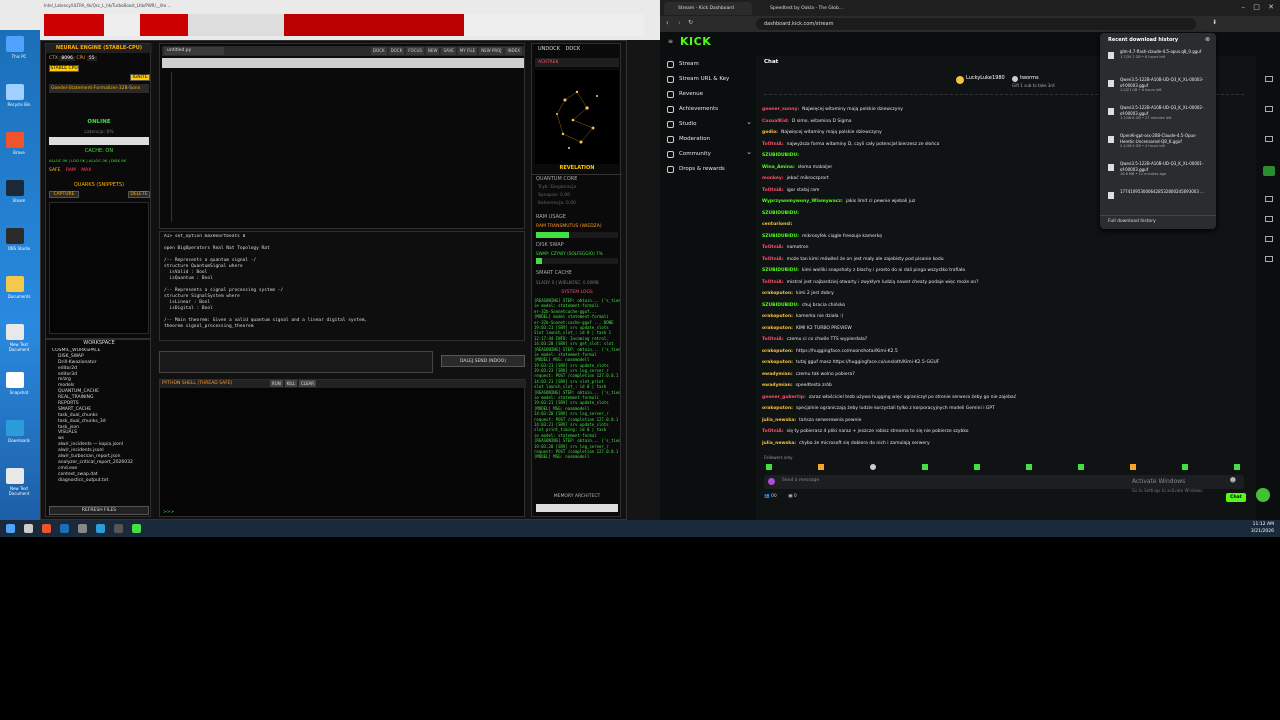  Describe the element at coordinates (64, 528) in the screenshot. I see `explorer-icon` at that location.